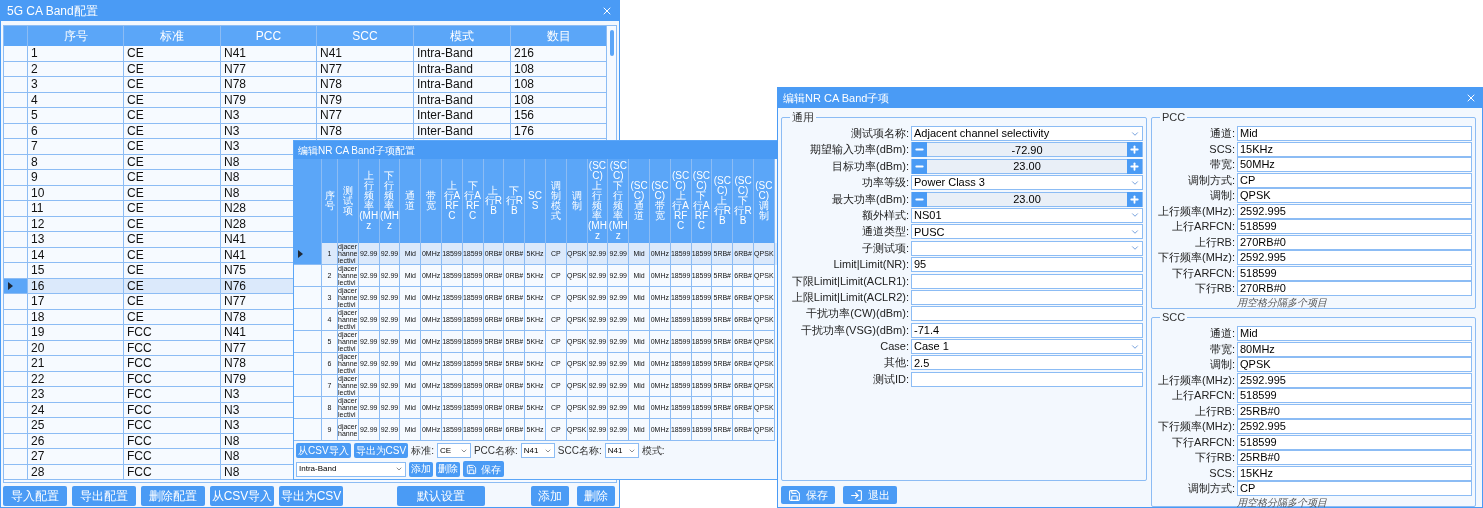 The height and width of the screenshot is (508, 1483). I want to click on table-cell: 25, so click(76, 426).